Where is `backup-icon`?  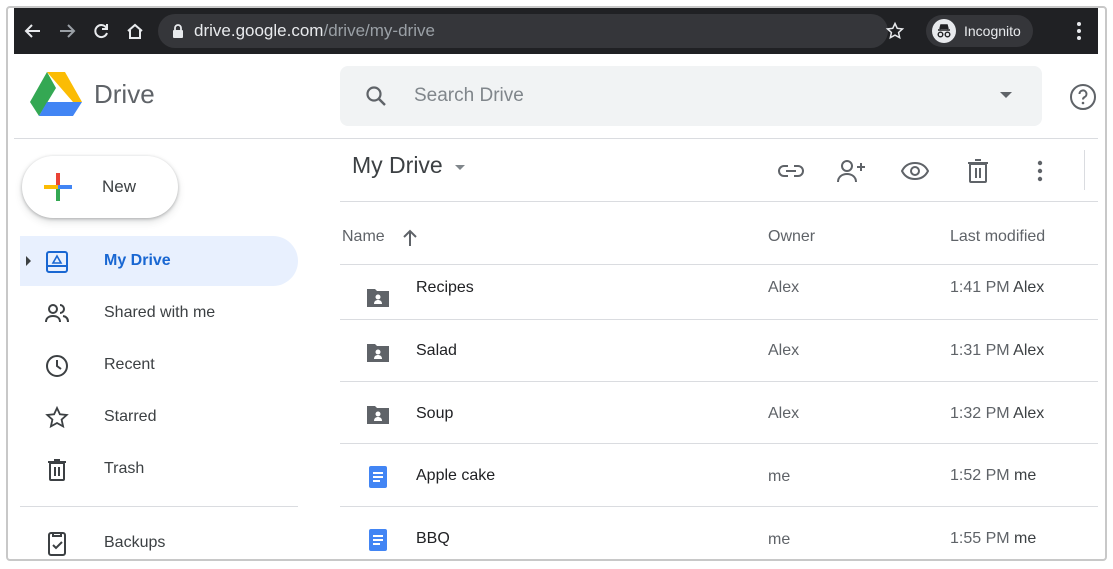 backup-icon is located at coordinates (57, 544).